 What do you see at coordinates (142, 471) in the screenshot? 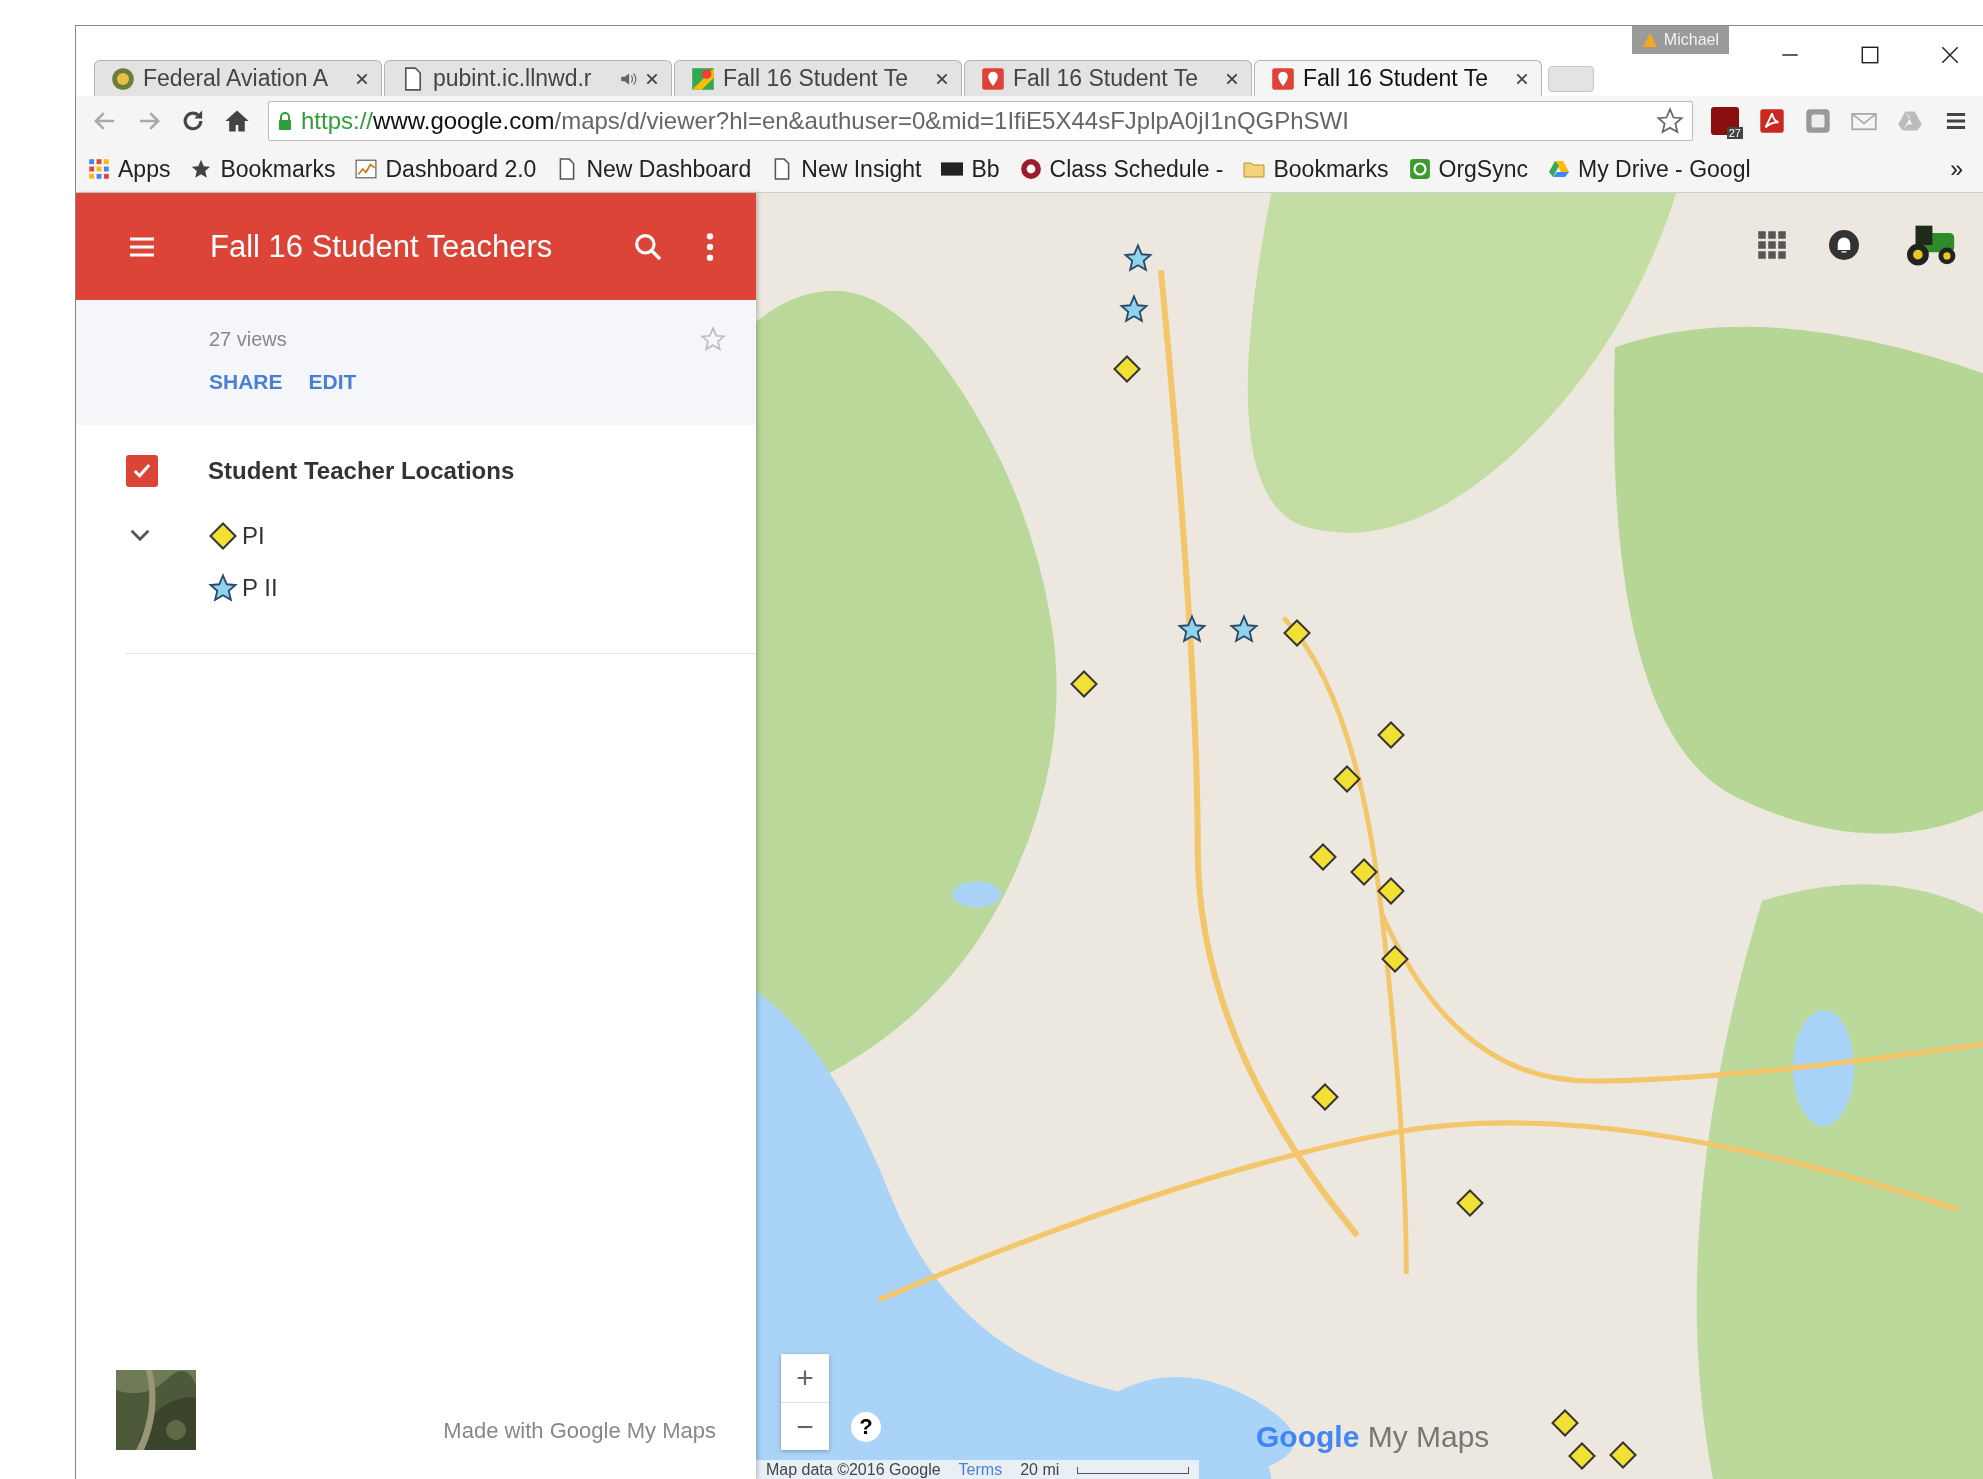
I see `layer-checkbox` at bounding box center [142, 471].